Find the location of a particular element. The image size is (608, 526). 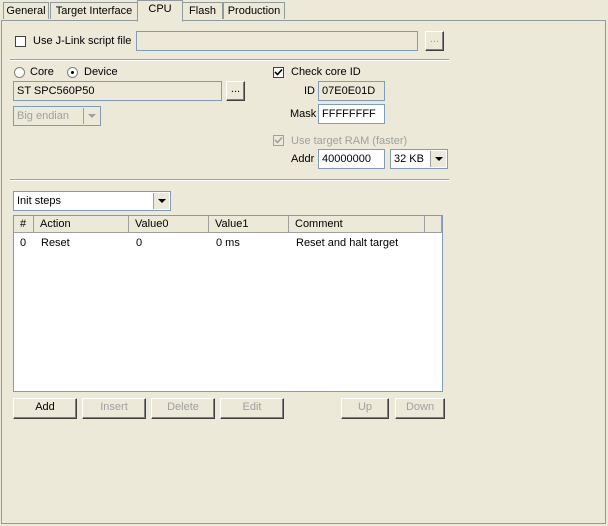

radio-device is located at coordinates (72, 72).